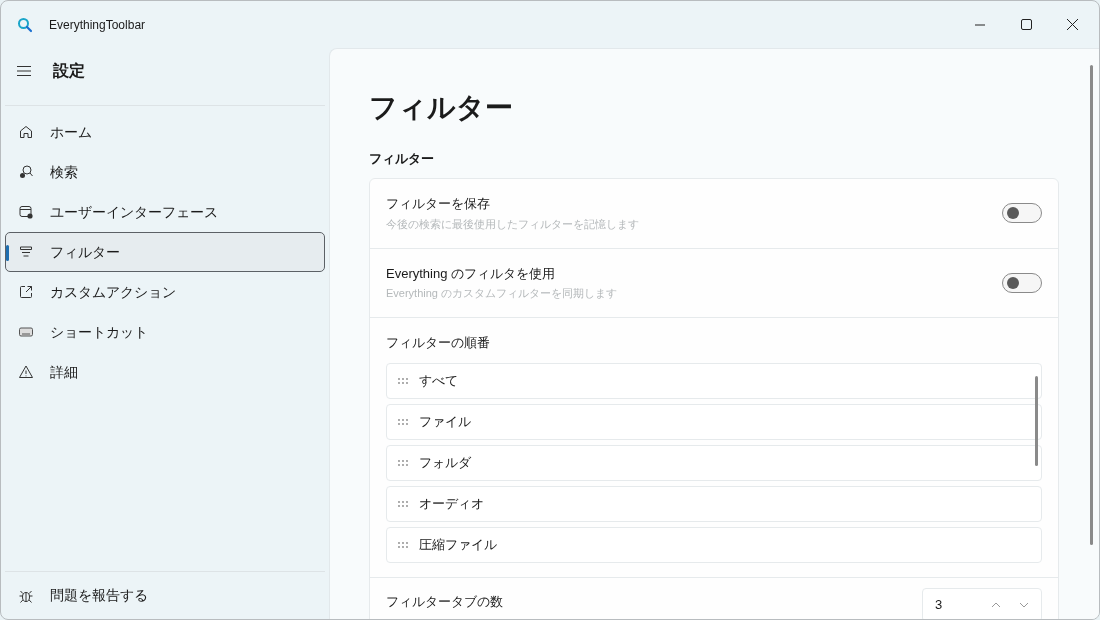 The height and width of the screenshot is (620, 1100). What do you see at coordinates (714, 463) in the screenshot?
I see `filter-list-item: フォルダ` at bounding box center [714, 463].